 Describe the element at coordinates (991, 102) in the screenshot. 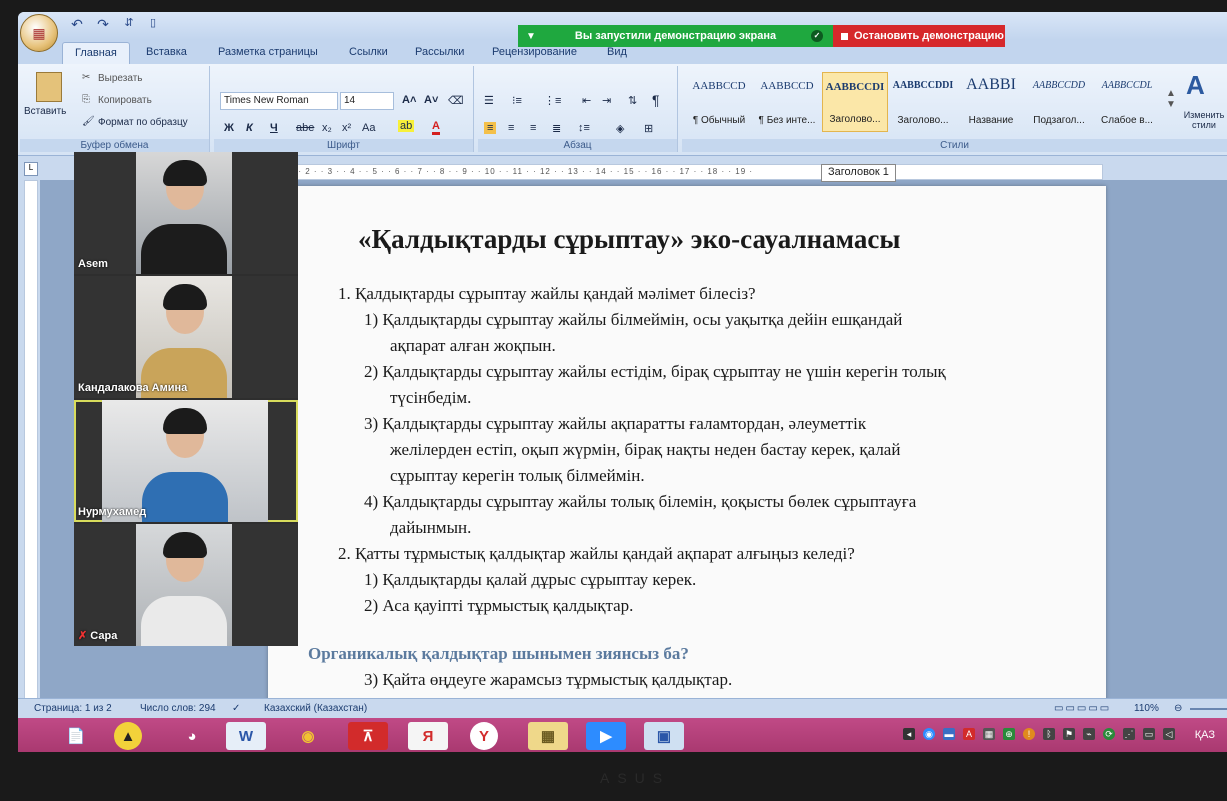

I see `style-title: AABBI Название` at that location.